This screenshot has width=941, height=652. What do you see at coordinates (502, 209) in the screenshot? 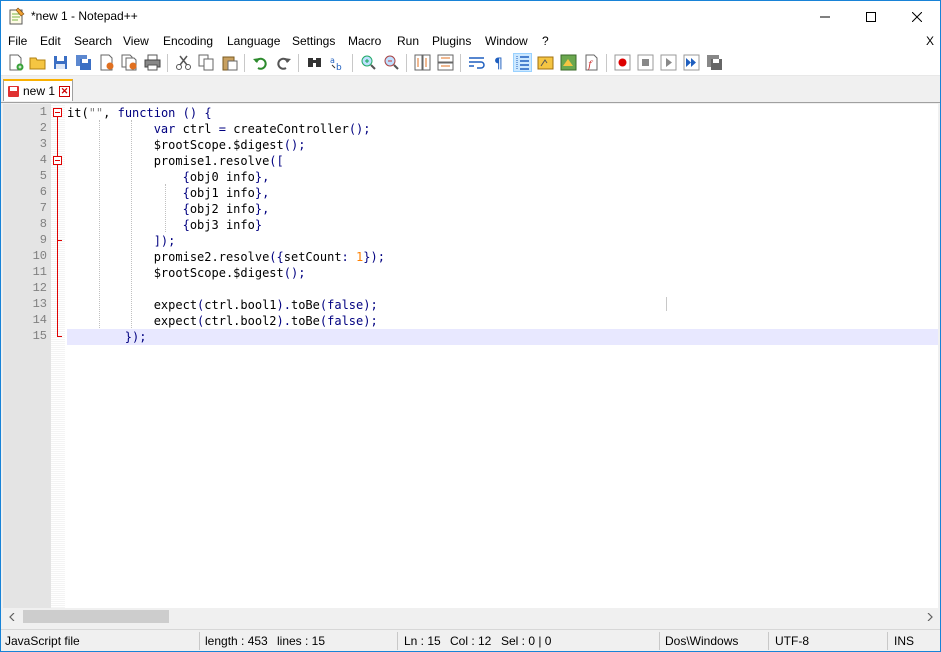
I see `code-line-7: {obj2 info},` at bounding box center [502, 209].